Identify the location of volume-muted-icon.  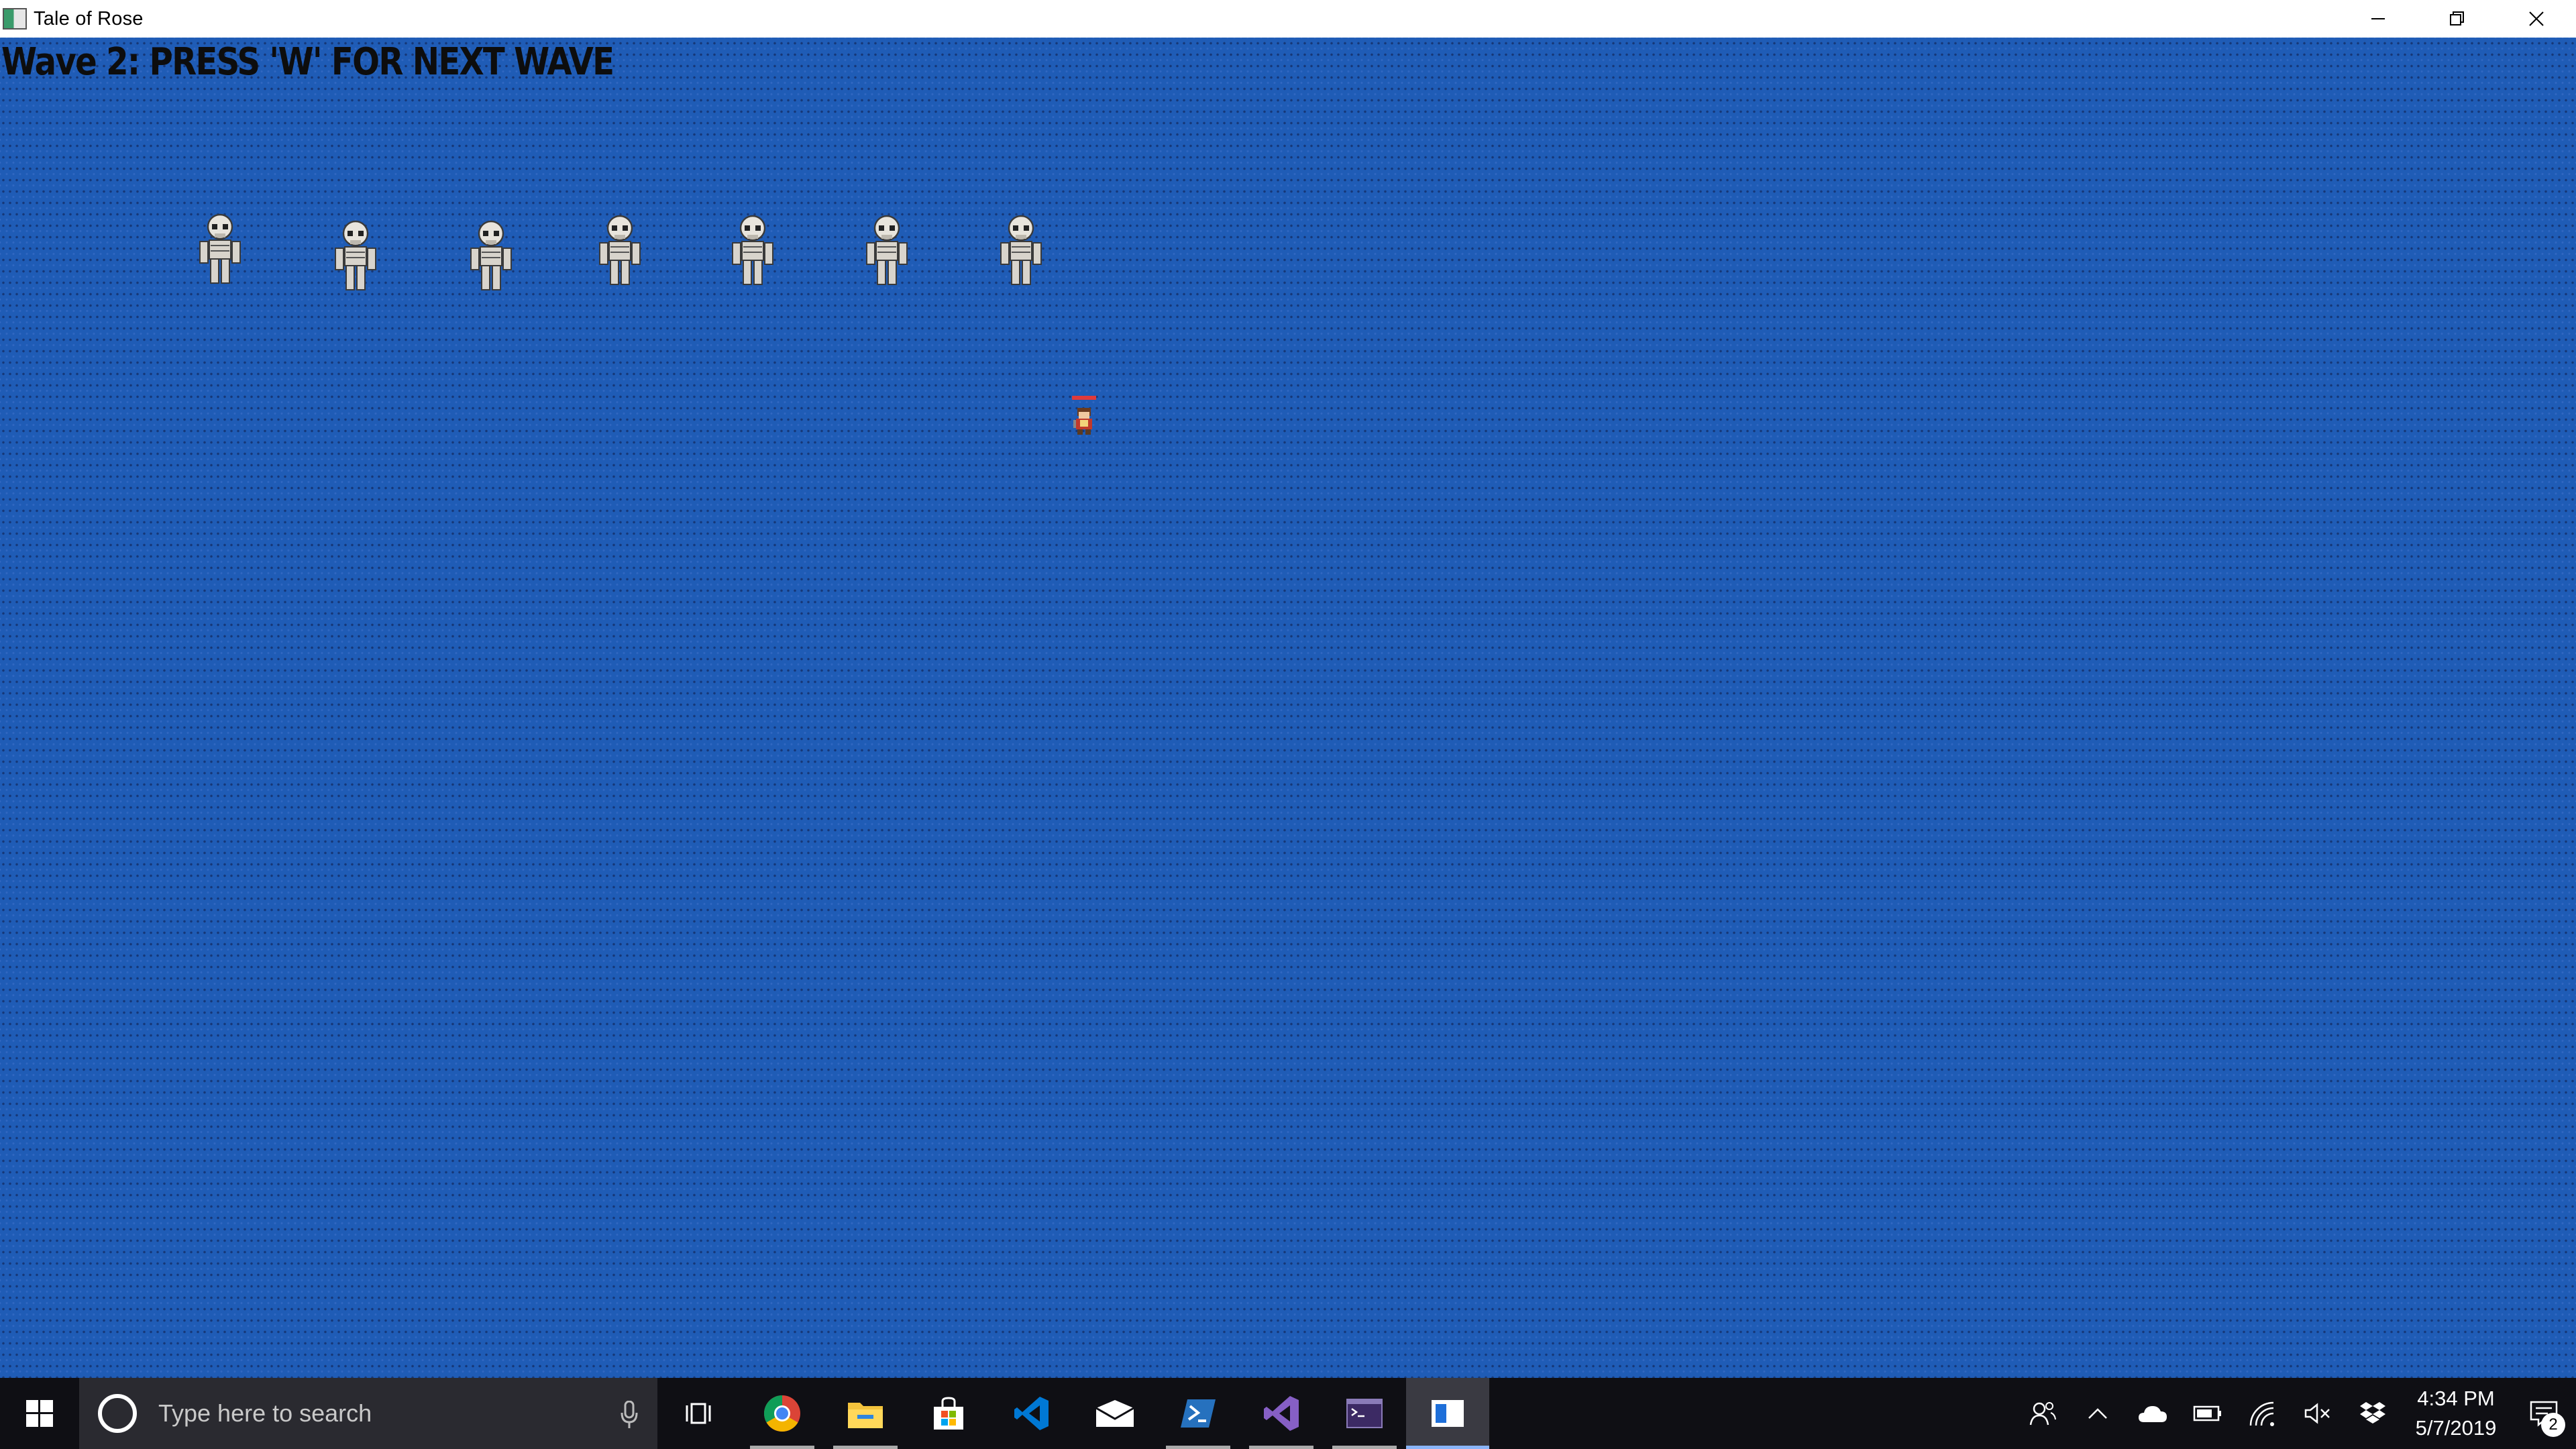
(2317, 1413).